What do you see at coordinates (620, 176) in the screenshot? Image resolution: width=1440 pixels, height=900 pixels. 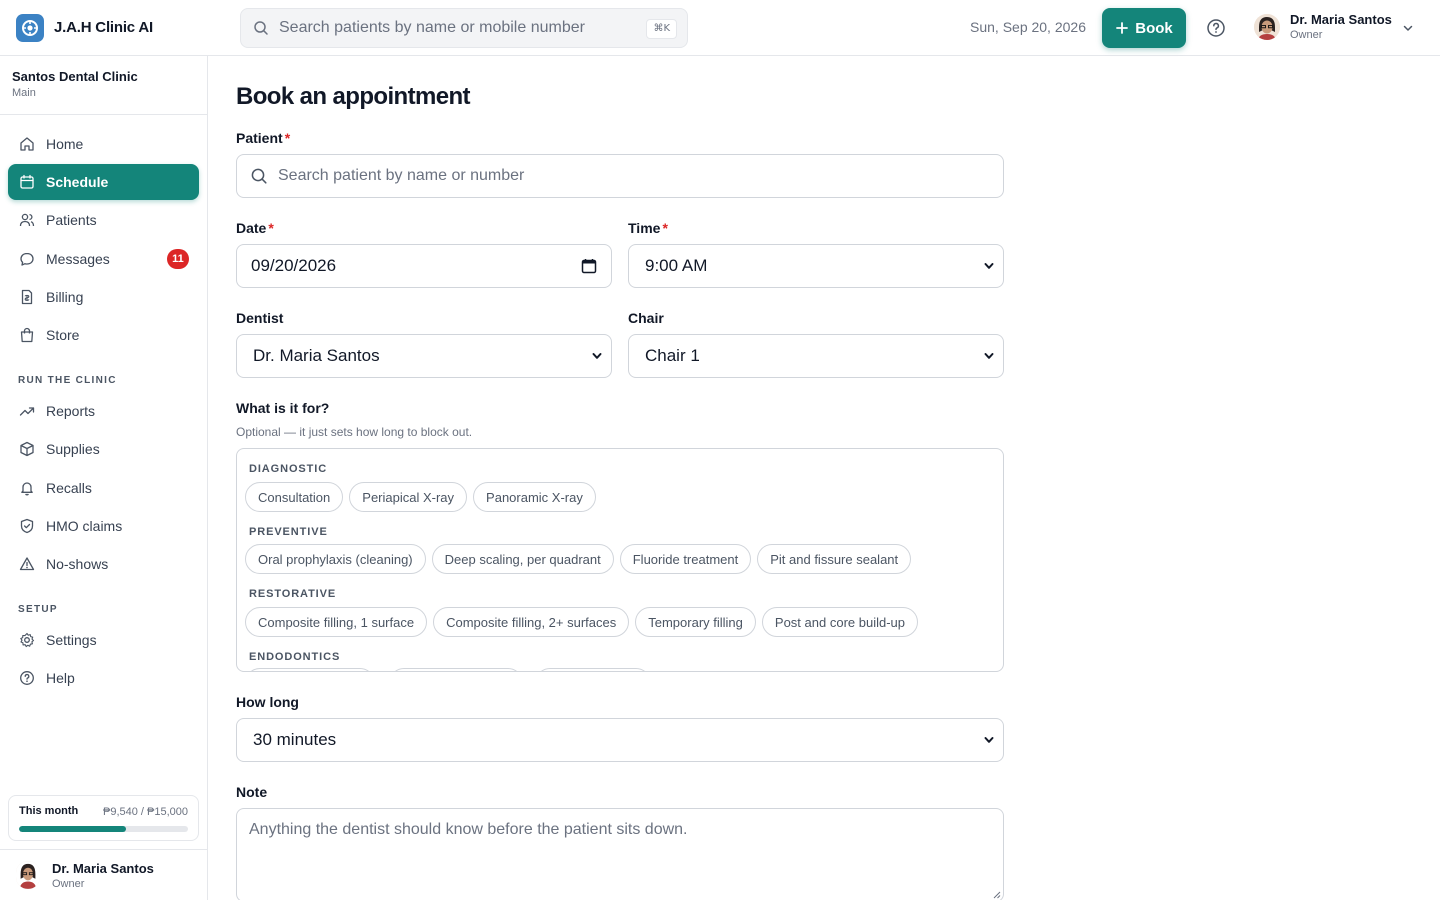 I see `patient-search-input: Search patient by name or number` at bounding box center [620, 176].